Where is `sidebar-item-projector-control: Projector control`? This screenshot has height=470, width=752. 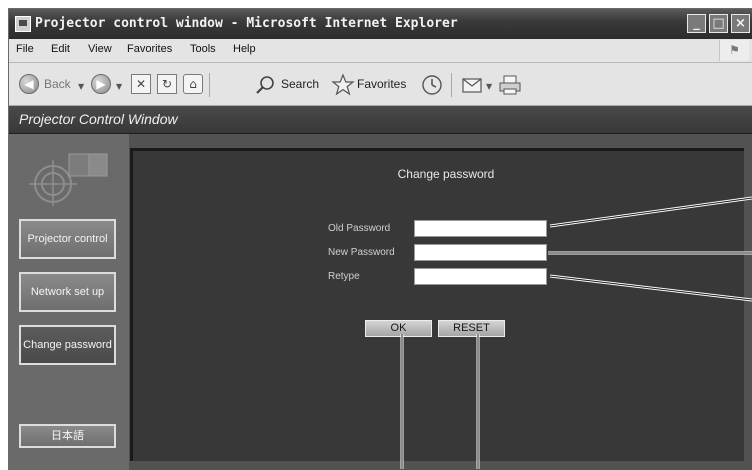
sidebar-item-projector-control: Projector control is located at coordinates (67, 239).